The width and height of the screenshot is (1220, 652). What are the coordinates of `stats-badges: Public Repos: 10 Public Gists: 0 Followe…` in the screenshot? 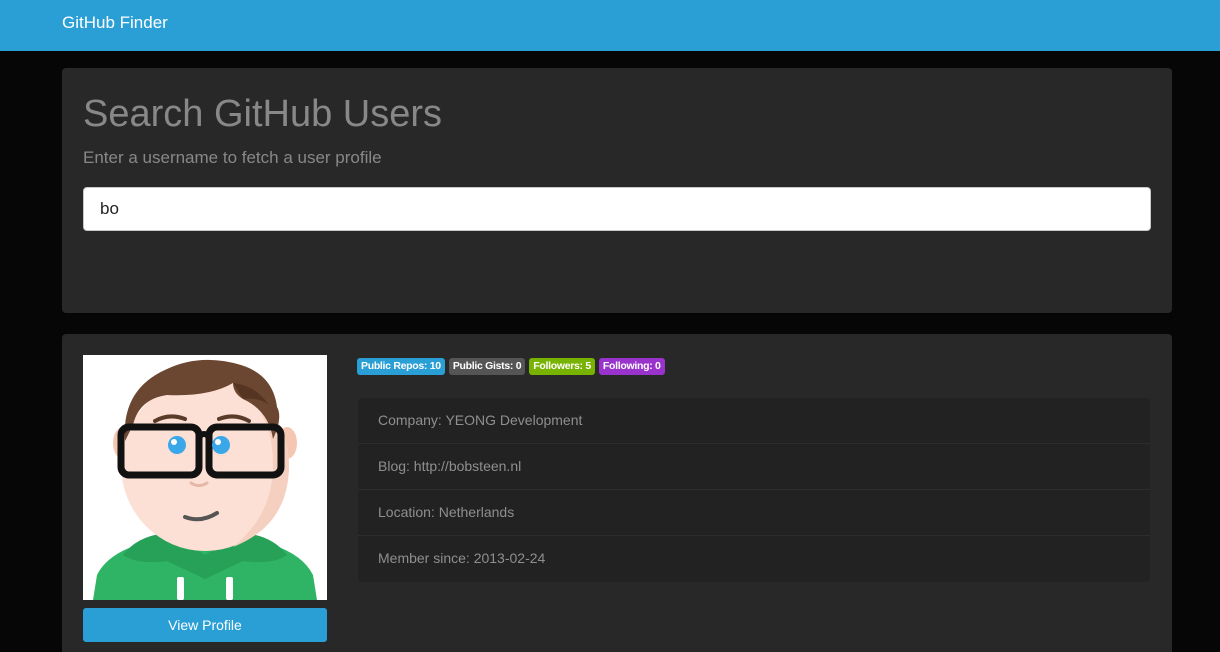 It's located at (511, 366).